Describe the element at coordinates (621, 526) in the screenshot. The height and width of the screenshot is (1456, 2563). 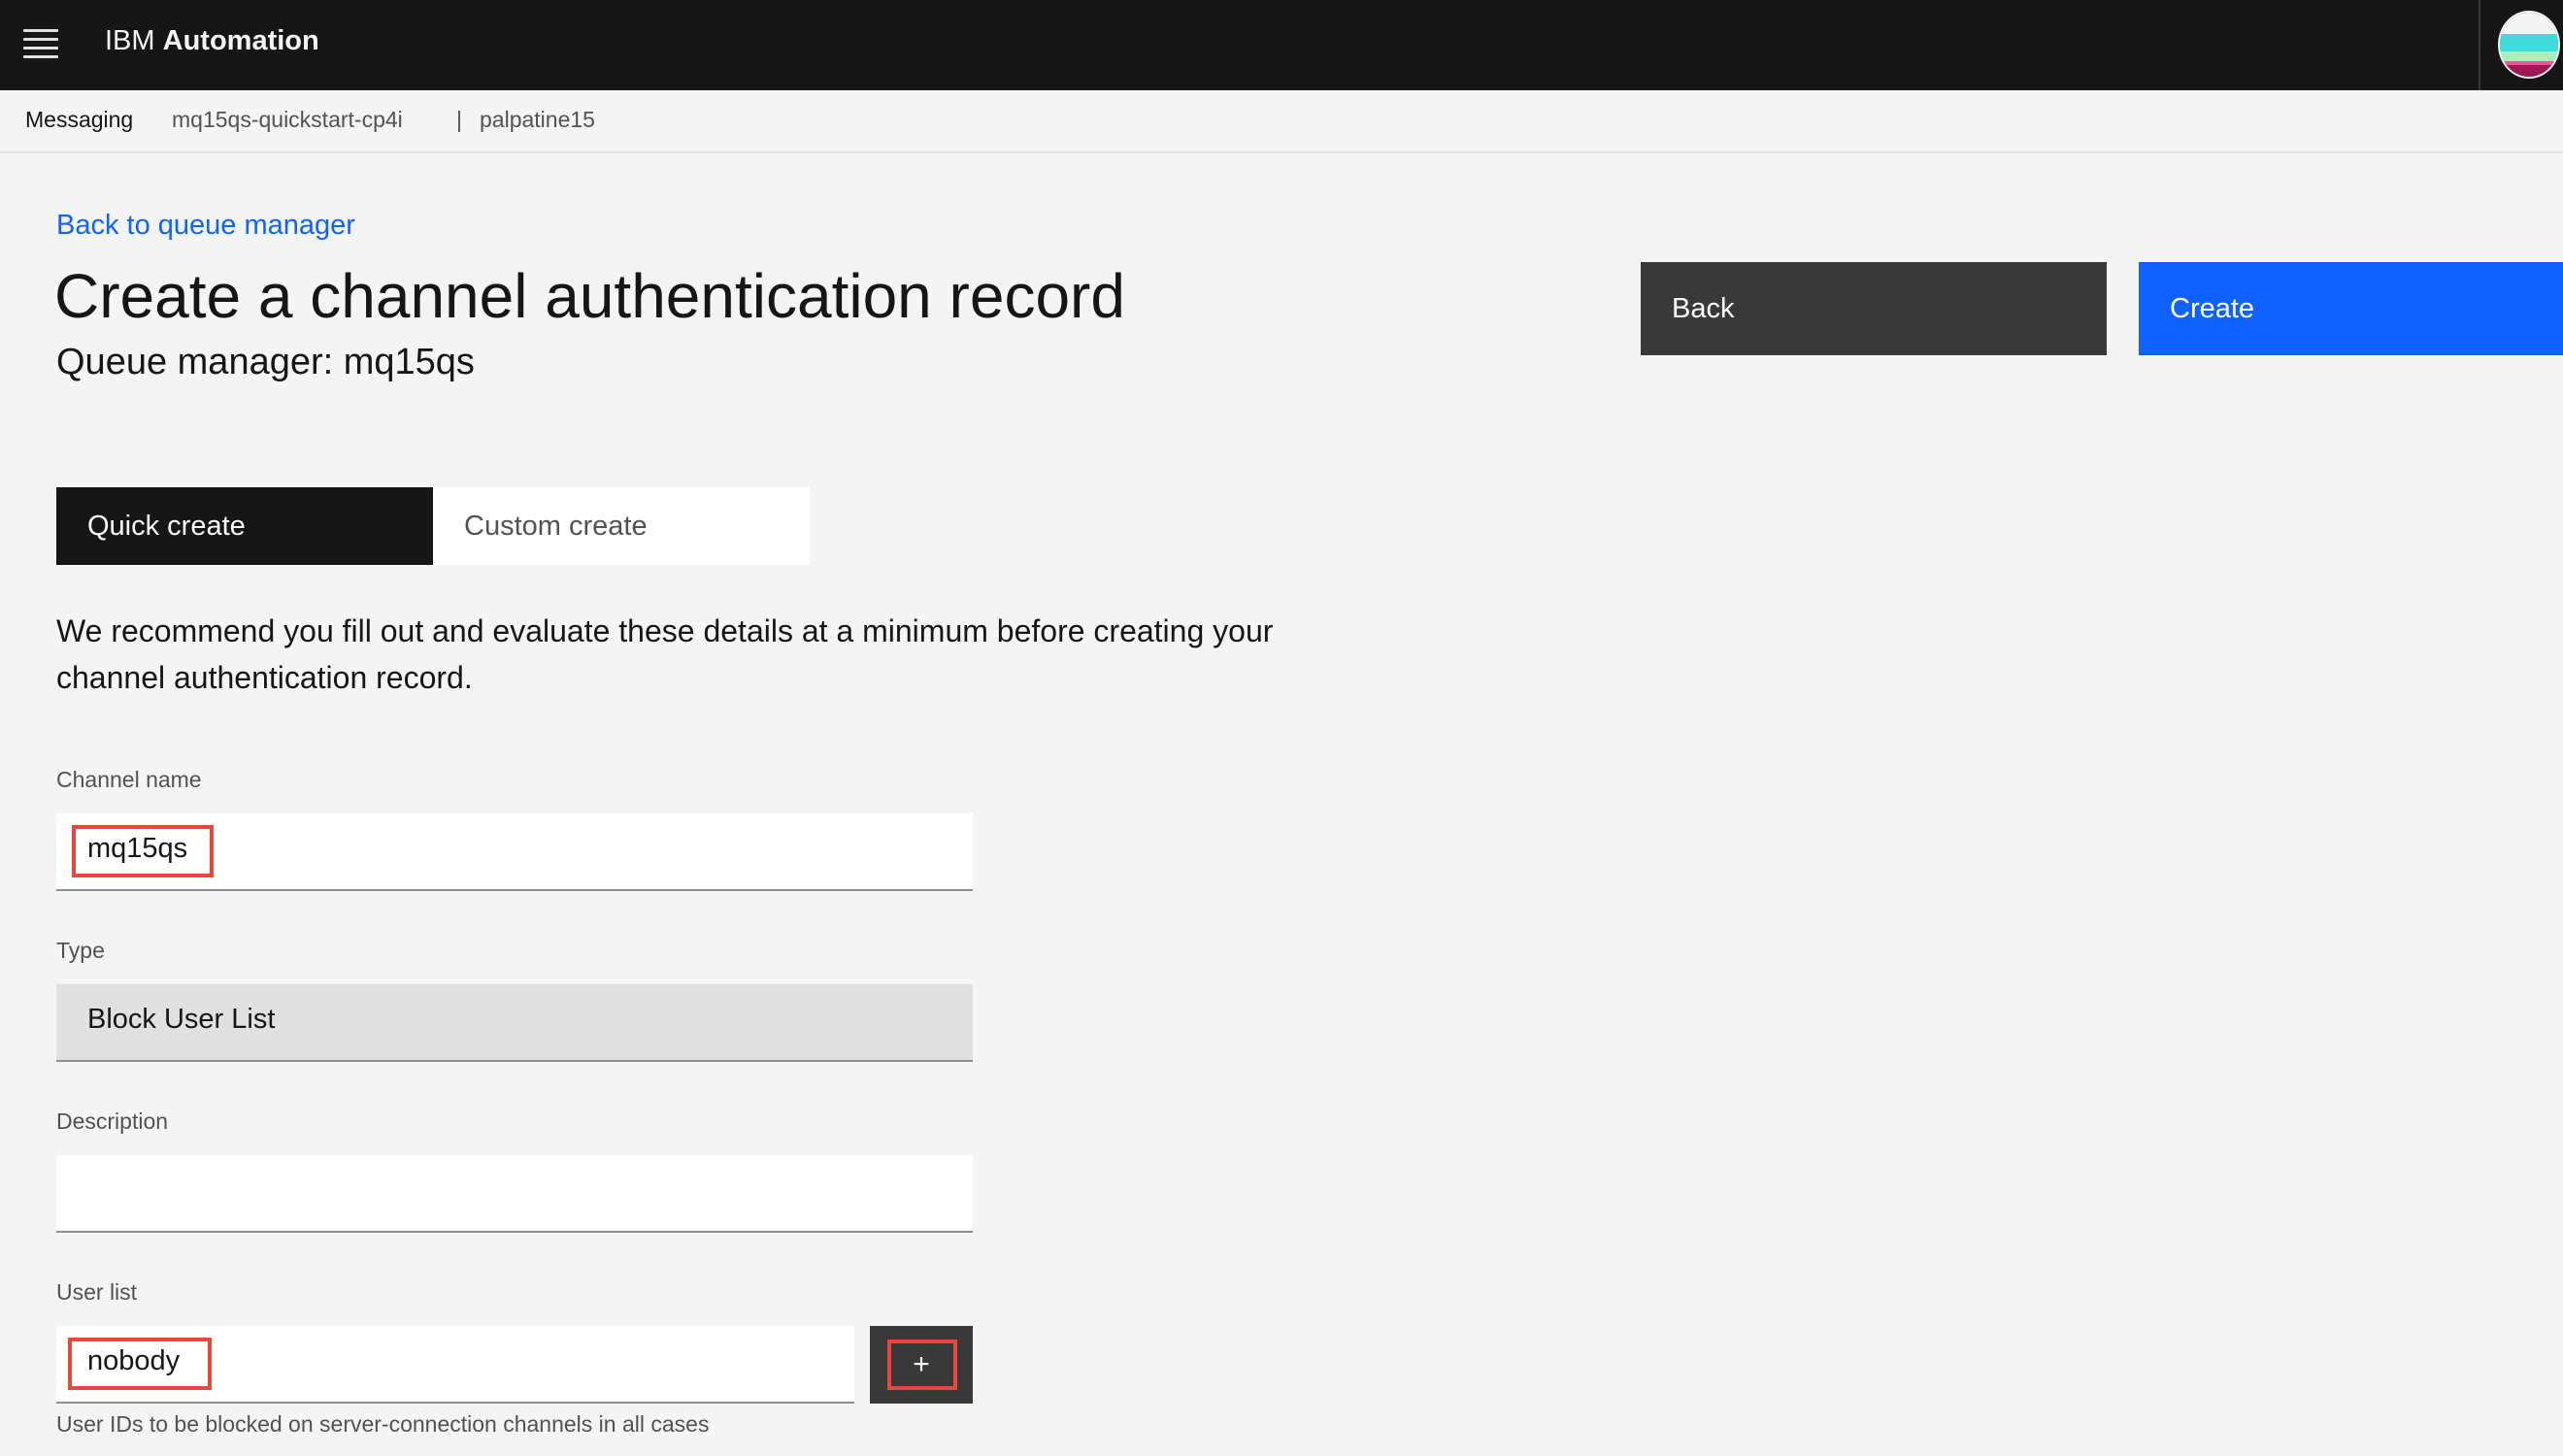
I see `tab-custom-create: Custom create` at that location.